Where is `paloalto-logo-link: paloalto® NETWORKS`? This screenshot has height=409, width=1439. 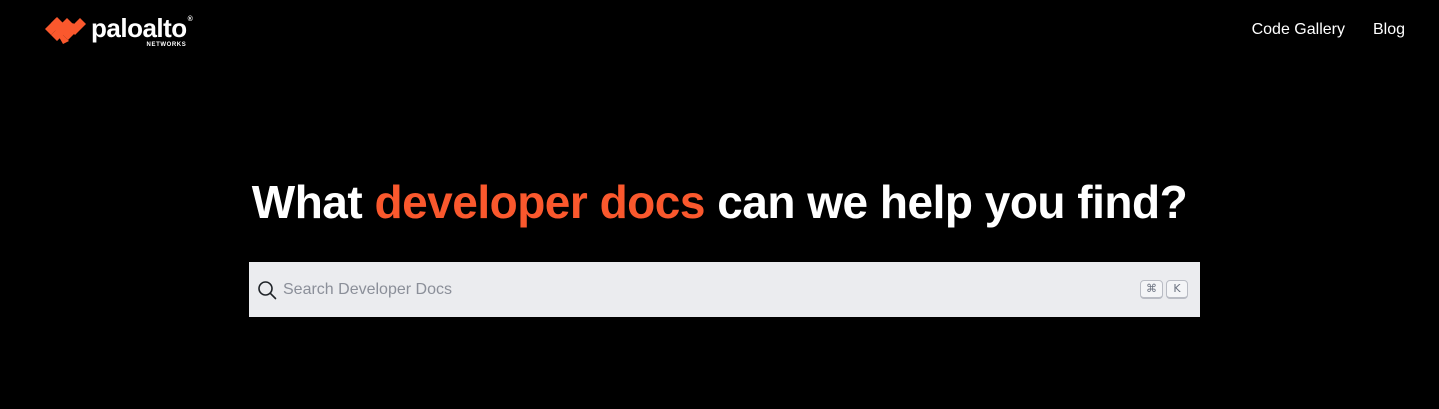
paloalto-logo-link: paloalto® NETWORKS is located at coordinates (119, 30).